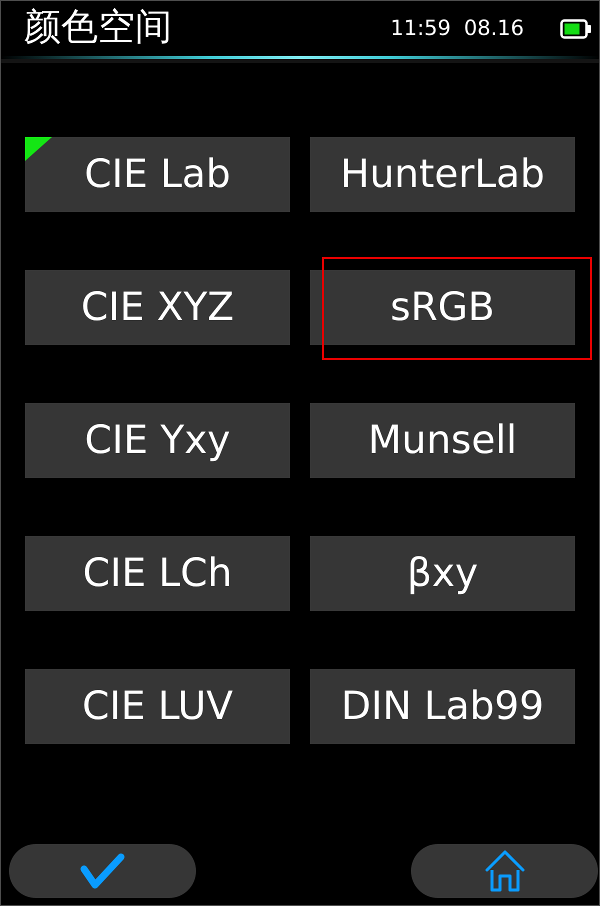 The image size is (600, 906). I want to click on checkmark-icon, so click(102, 871).